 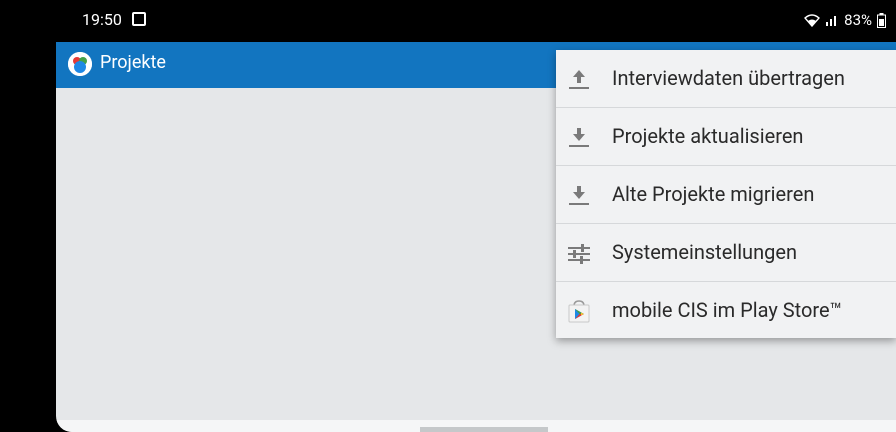 I want to click on battery-icon, so click(x=881, y=20).